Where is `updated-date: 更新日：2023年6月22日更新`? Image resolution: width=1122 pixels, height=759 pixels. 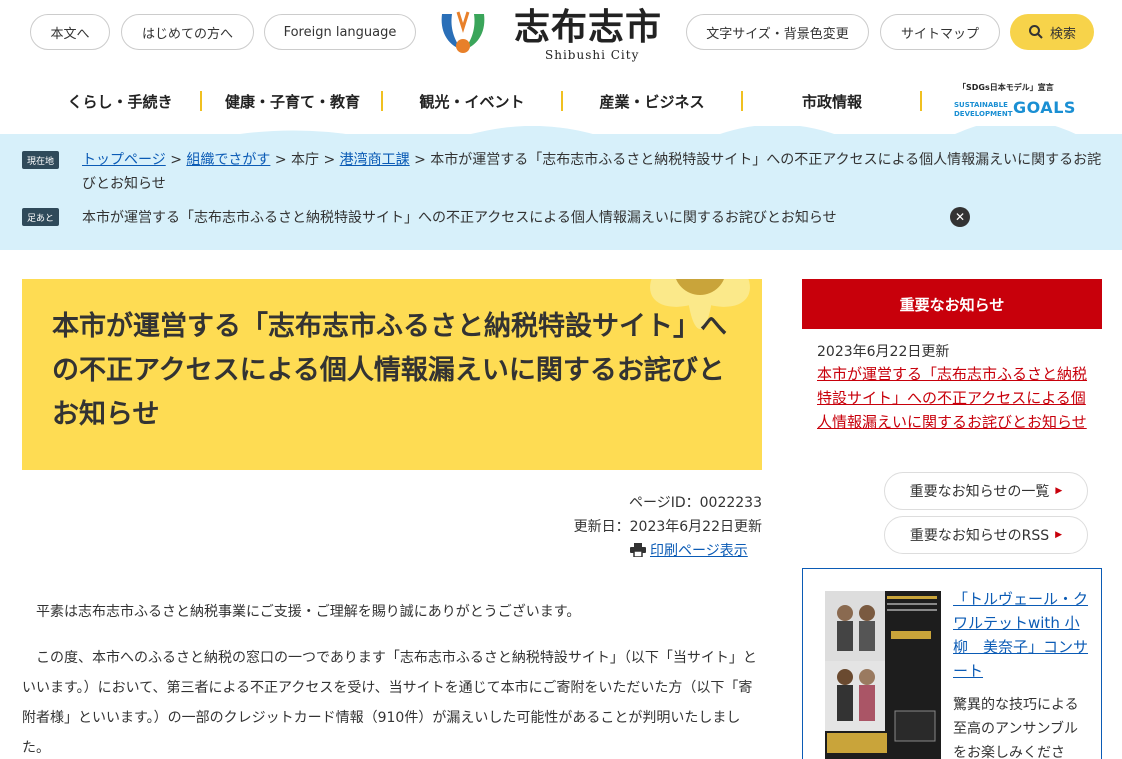
updated-date: 更新日：2023年6月22日更新 is located at coordinates (667, 527).